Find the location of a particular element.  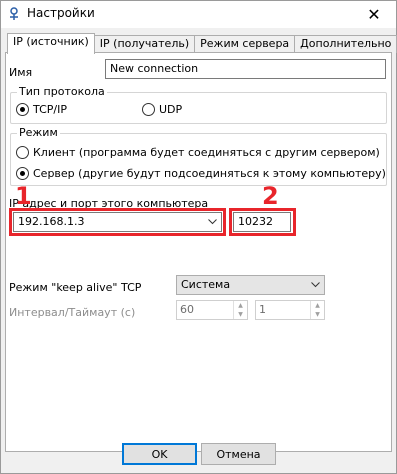

title-bar: Настройки ✕ is located at coordinates (198, 14).